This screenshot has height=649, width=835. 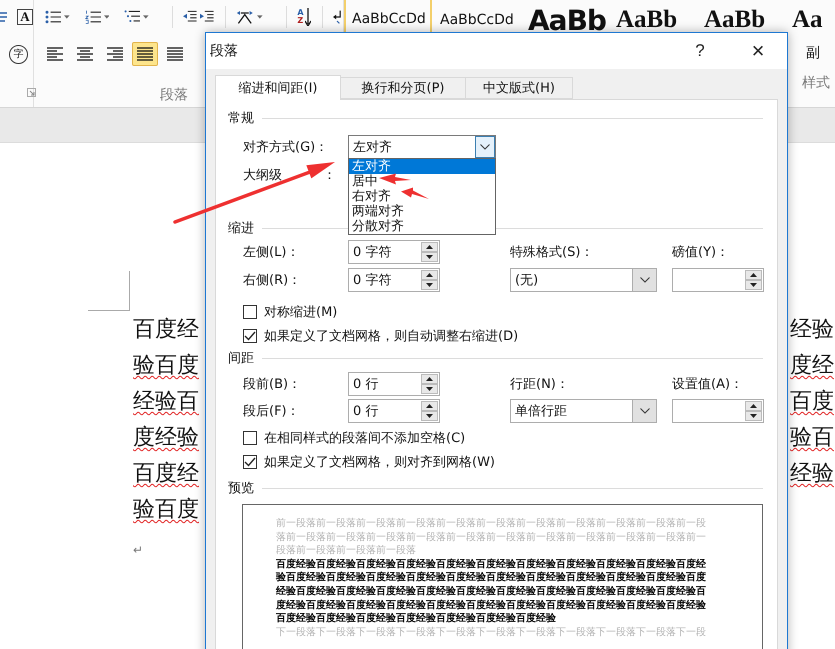 What do you see at coordinates (175, 54) in the screenshot?
I see `distributed-icon` at bounding box center [175, 54].